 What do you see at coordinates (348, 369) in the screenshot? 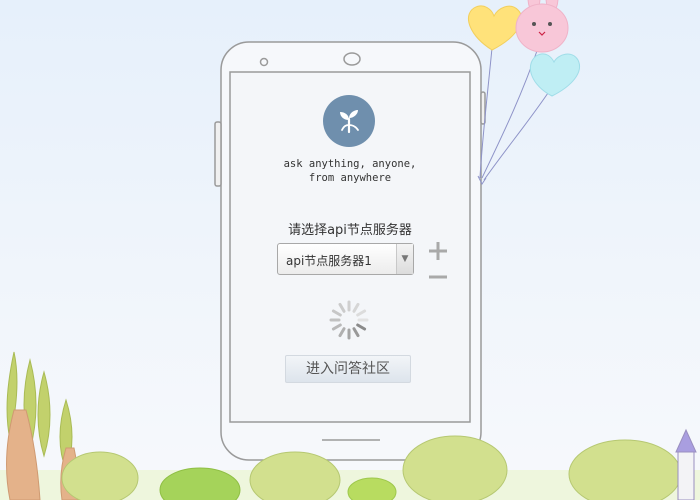
I see `enter-community-button: 进入问答社区` at bounding box center [348, 369].